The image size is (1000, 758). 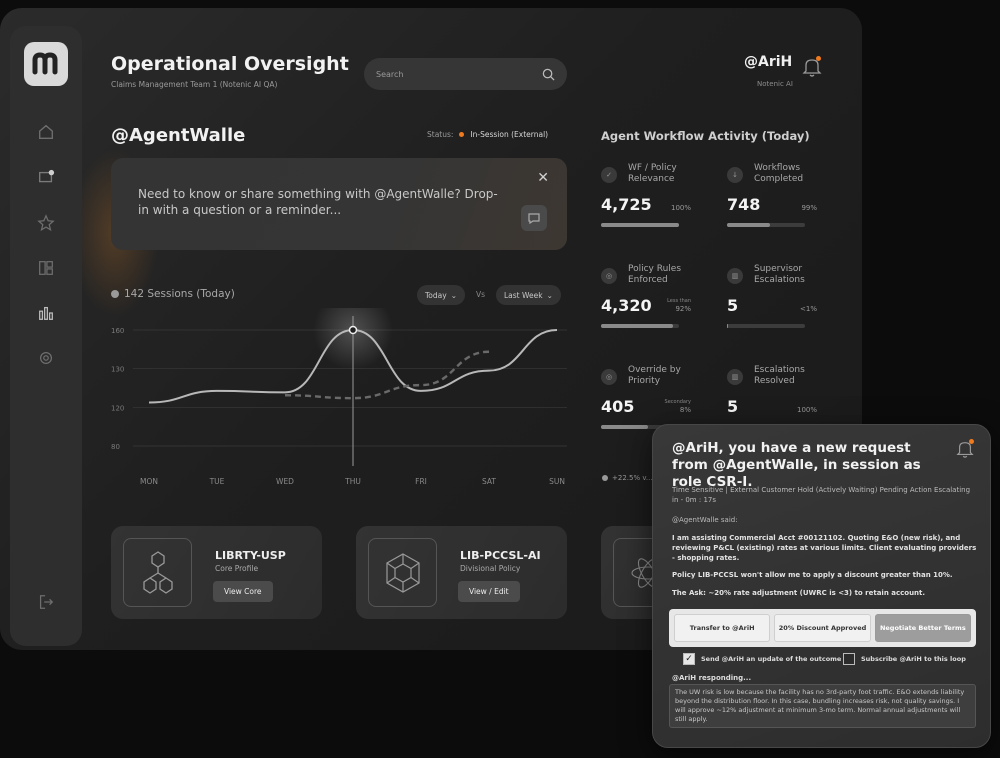 I want to click on message-button, so click(x=534, y=218).